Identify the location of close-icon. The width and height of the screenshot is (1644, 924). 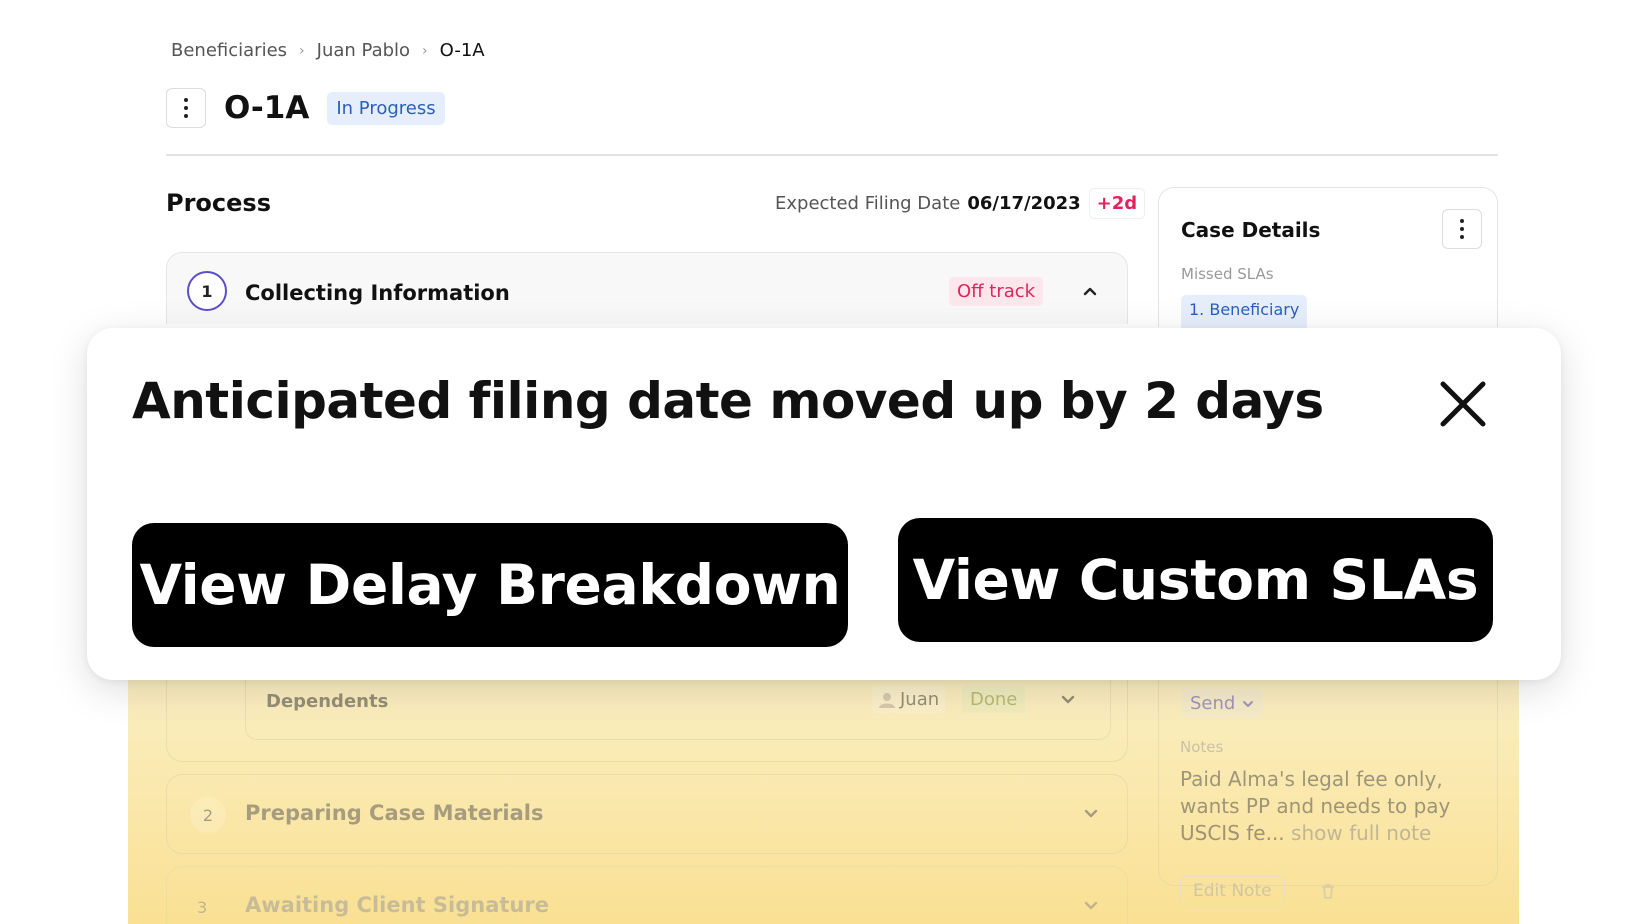
(1463, 404).